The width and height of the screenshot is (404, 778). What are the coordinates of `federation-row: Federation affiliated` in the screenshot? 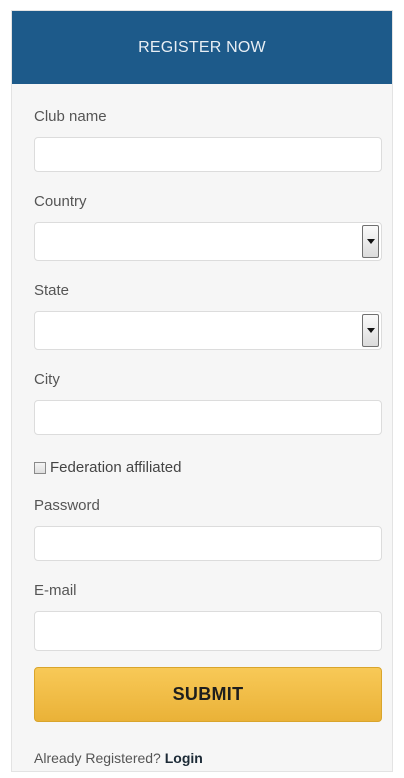 It's located at (208, 467).